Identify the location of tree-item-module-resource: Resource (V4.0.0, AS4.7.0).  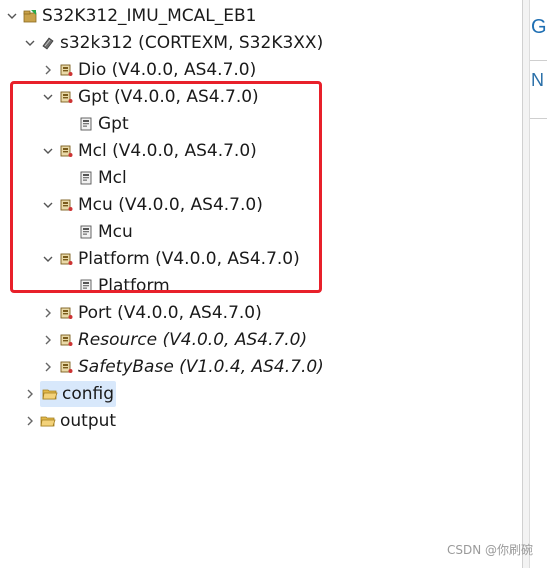
(174, 340).